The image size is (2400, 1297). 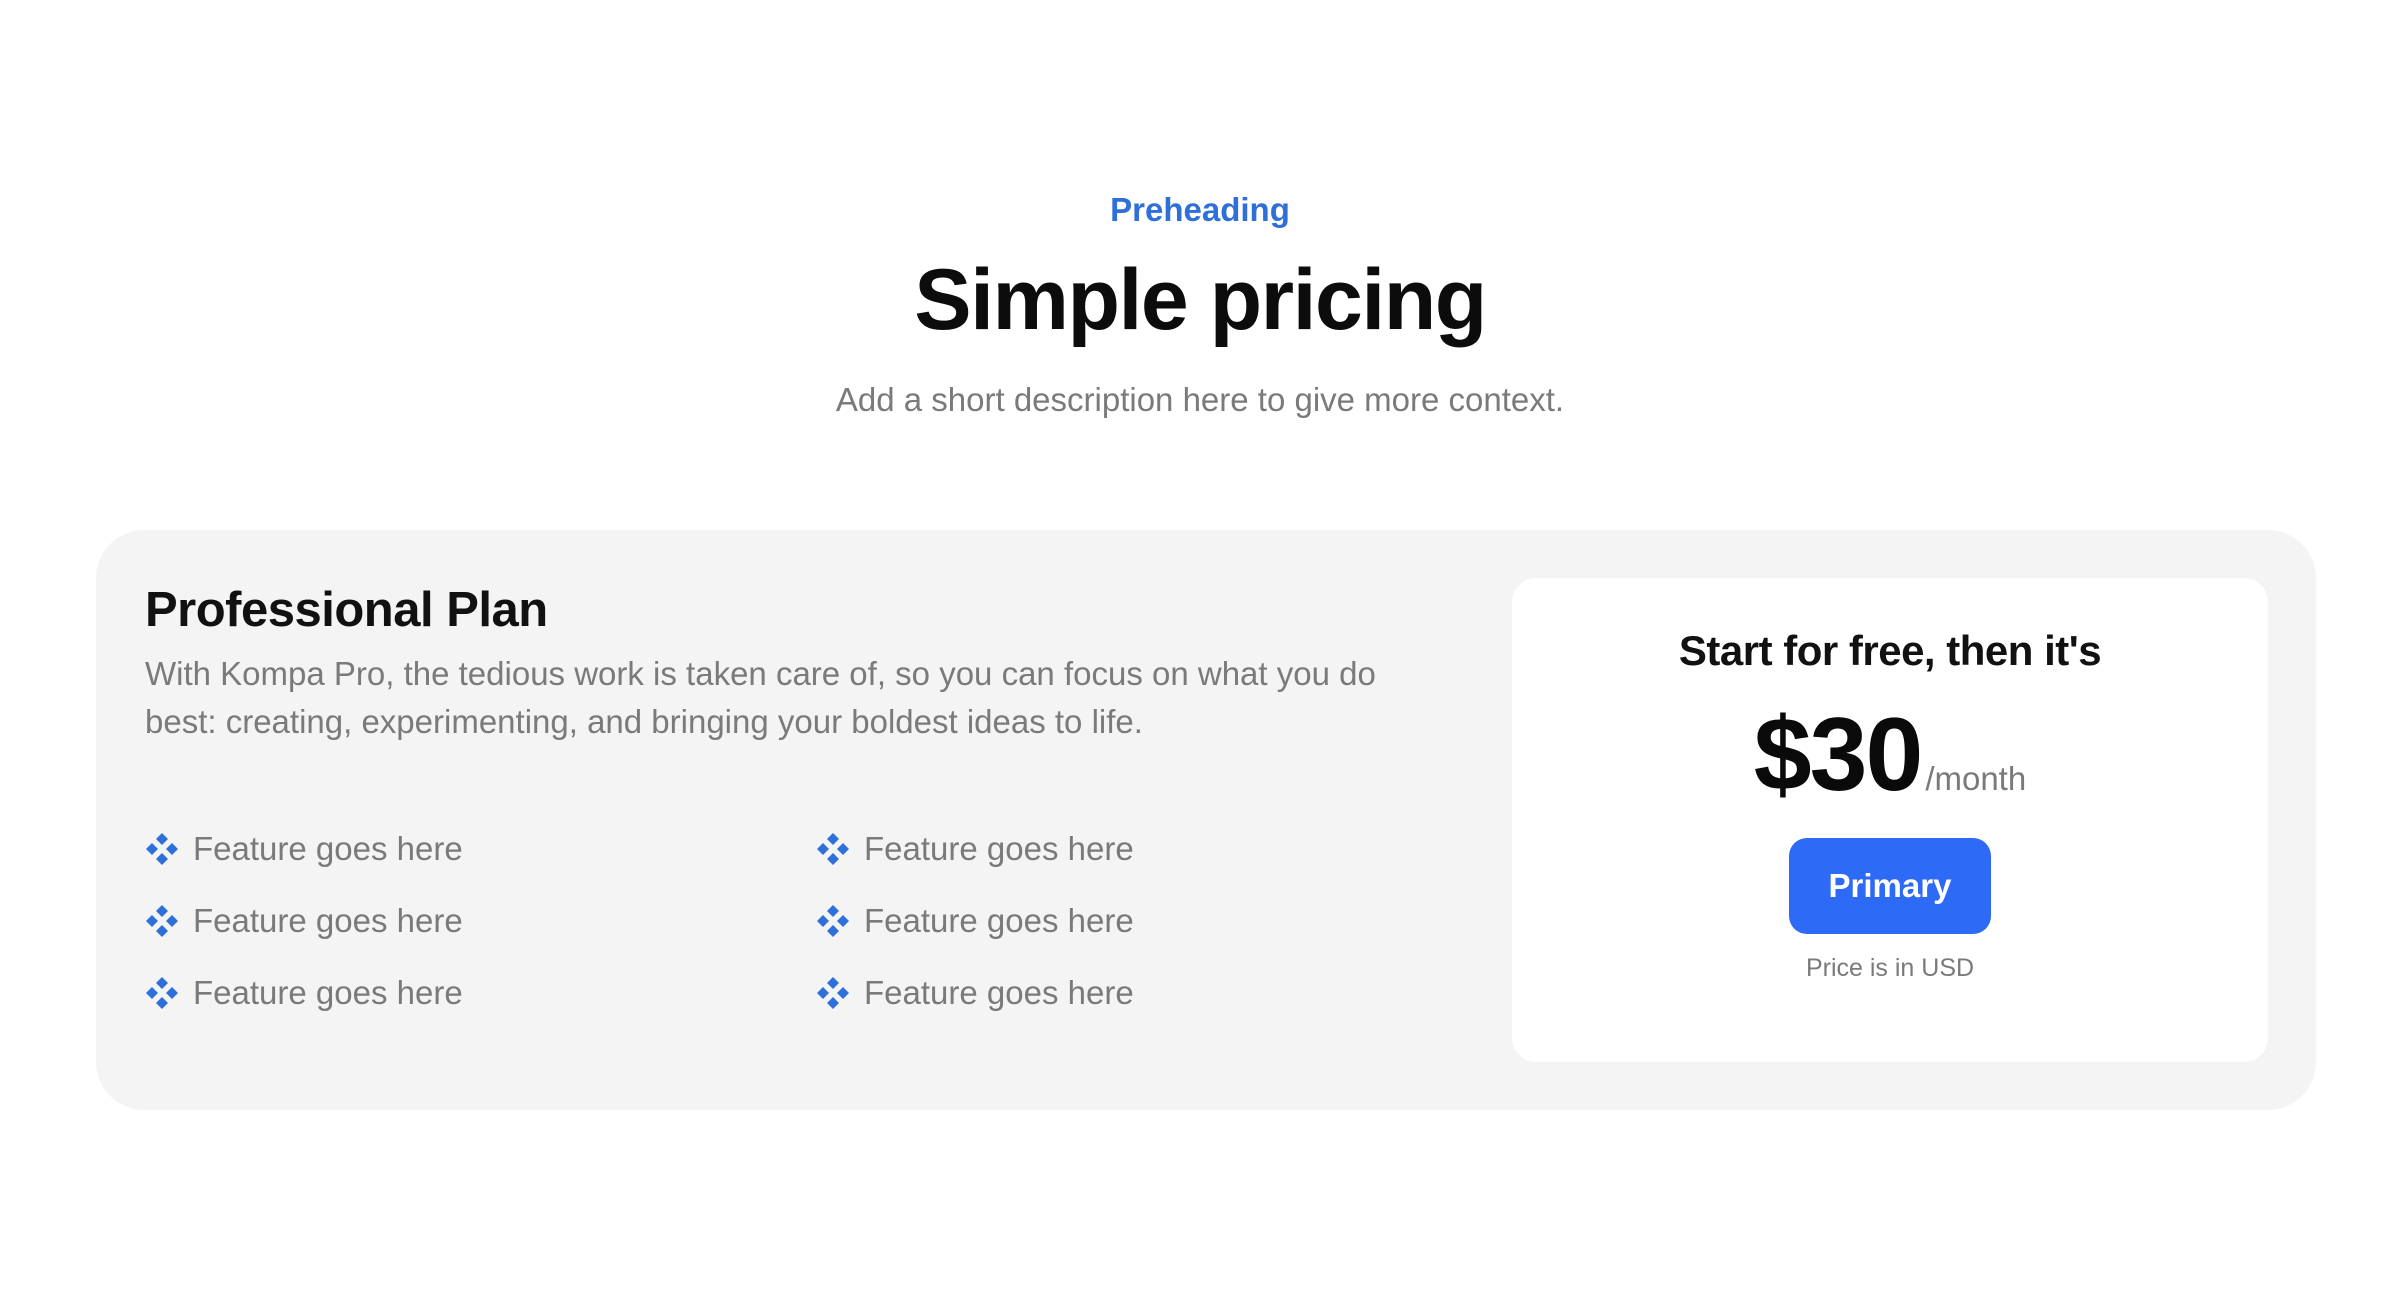 I want to click on price-amount: $30, so click(x=1838, y=755).